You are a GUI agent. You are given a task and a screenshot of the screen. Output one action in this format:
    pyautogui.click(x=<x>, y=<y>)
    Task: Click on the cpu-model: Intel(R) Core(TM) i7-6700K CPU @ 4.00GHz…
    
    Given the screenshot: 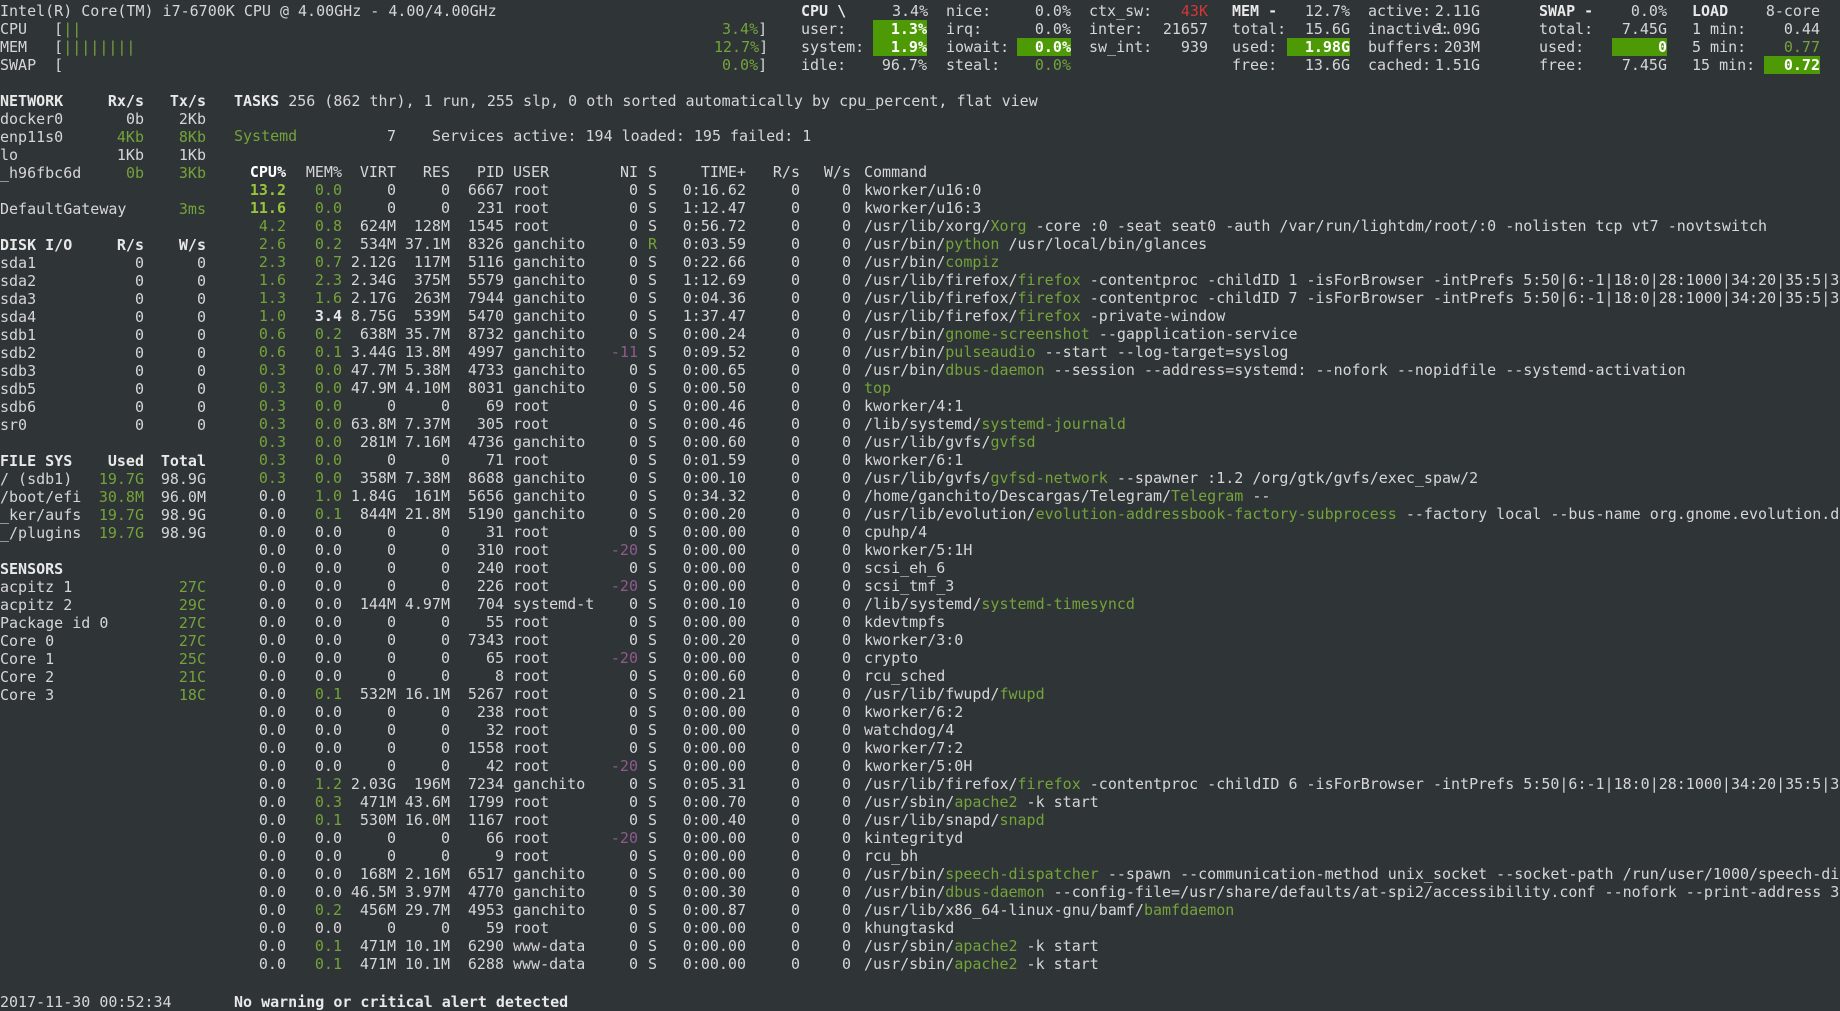 What is the action you would take?
    pyautogui.click(x=248, y=11)
    